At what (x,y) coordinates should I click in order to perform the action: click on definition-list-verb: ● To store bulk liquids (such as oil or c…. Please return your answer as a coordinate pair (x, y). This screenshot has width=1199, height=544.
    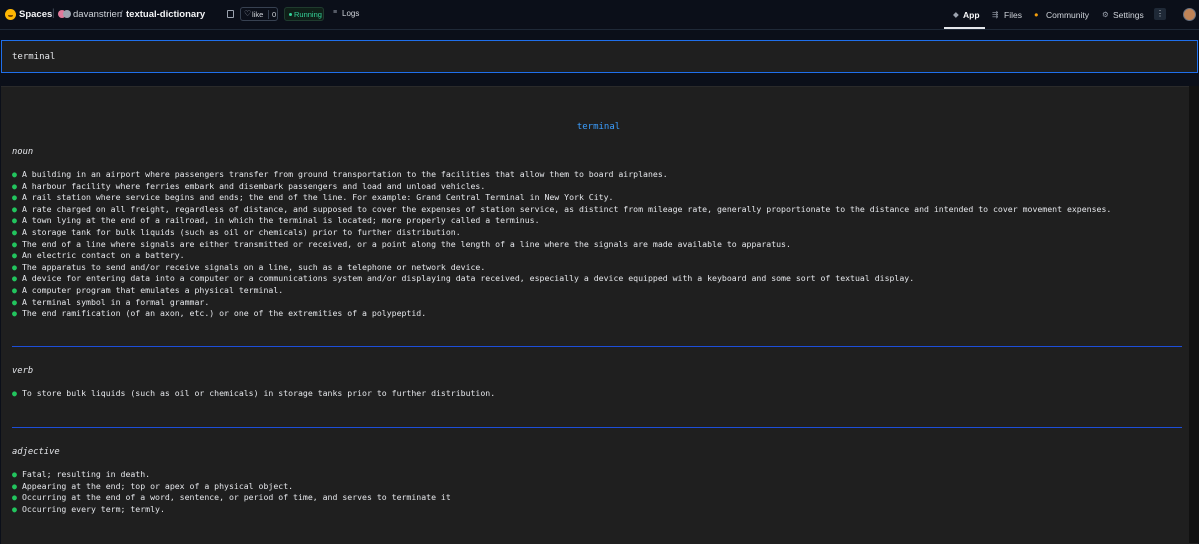
    Looking at the image, I should click on (253, 394).